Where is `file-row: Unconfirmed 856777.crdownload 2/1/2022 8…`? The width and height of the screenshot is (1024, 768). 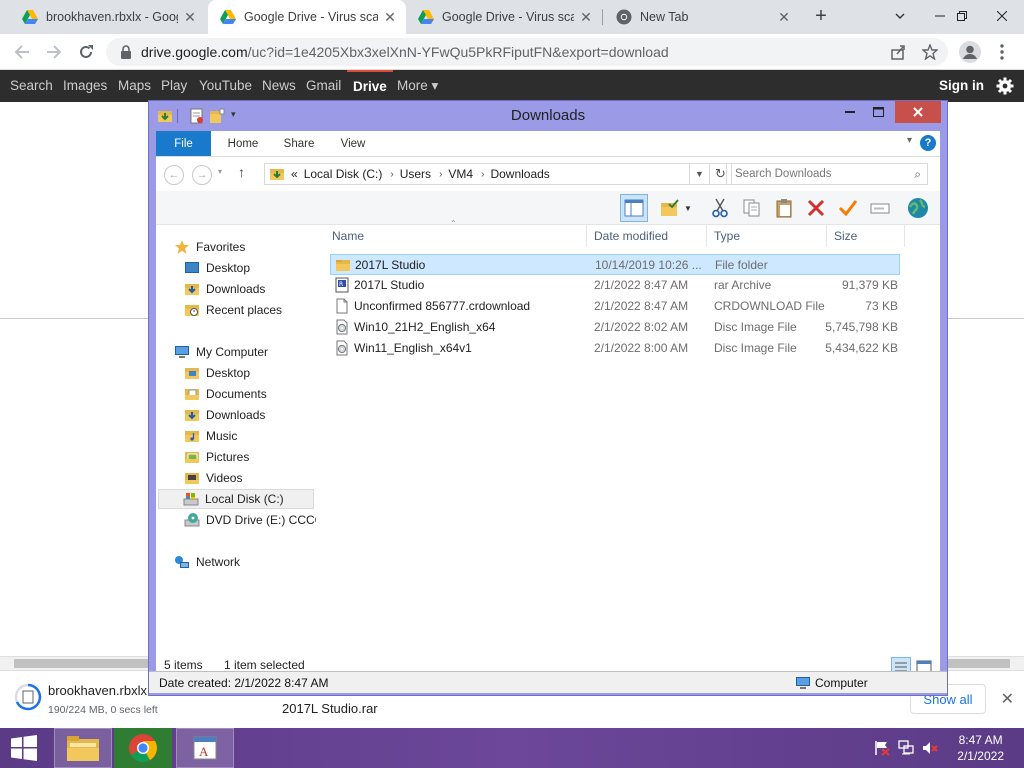 file-row: Unconfirmed 856777.crdownload 2/1/2022 8… is located at coordinates (615, 306).